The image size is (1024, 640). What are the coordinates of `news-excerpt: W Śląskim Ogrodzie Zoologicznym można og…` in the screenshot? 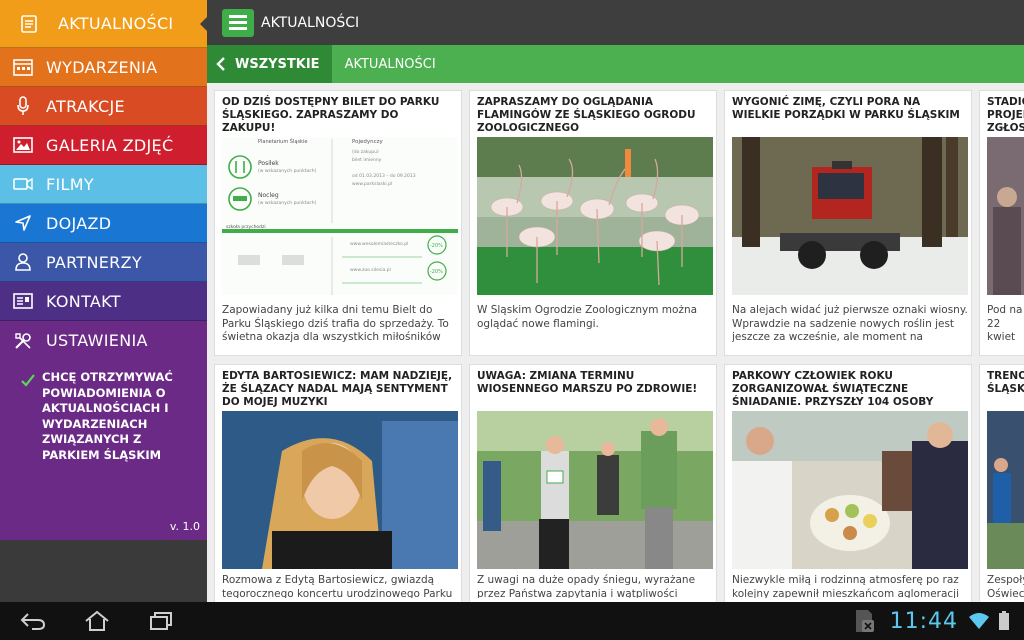 It's located at (587, 317).